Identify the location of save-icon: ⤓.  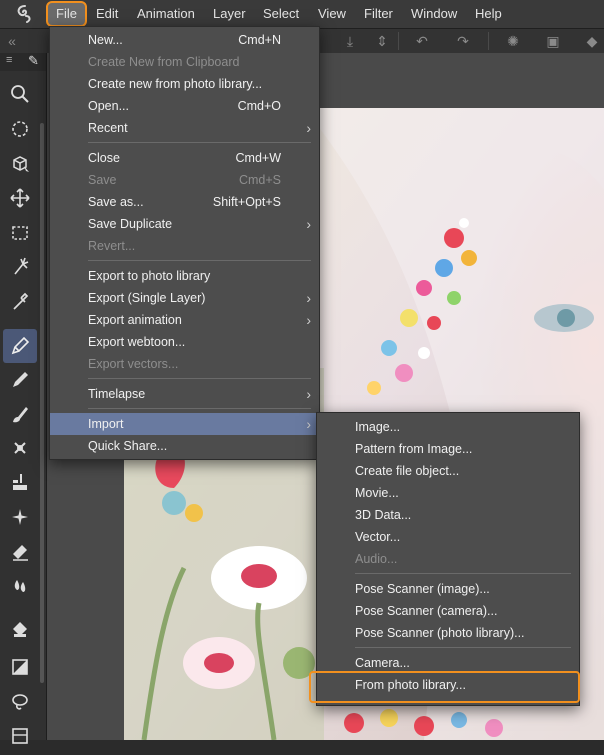
(350, 41).